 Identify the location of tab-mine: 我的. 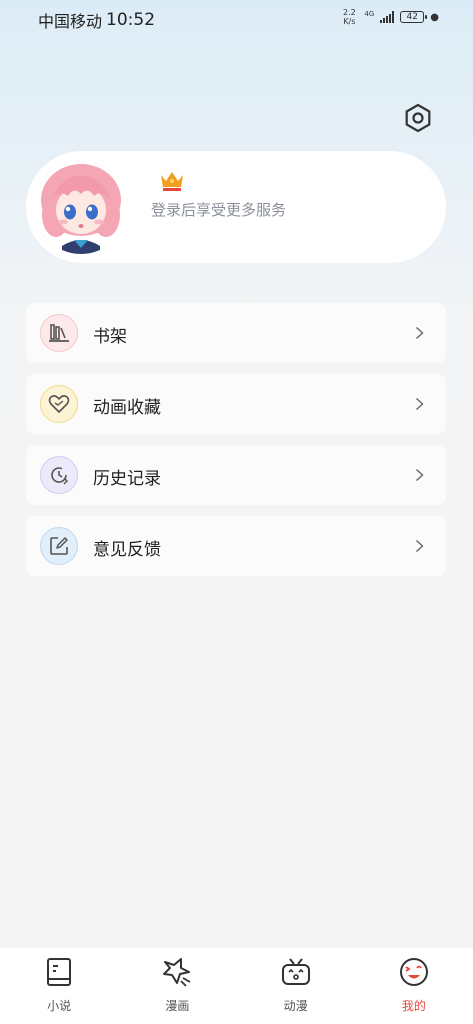
(414, 986).